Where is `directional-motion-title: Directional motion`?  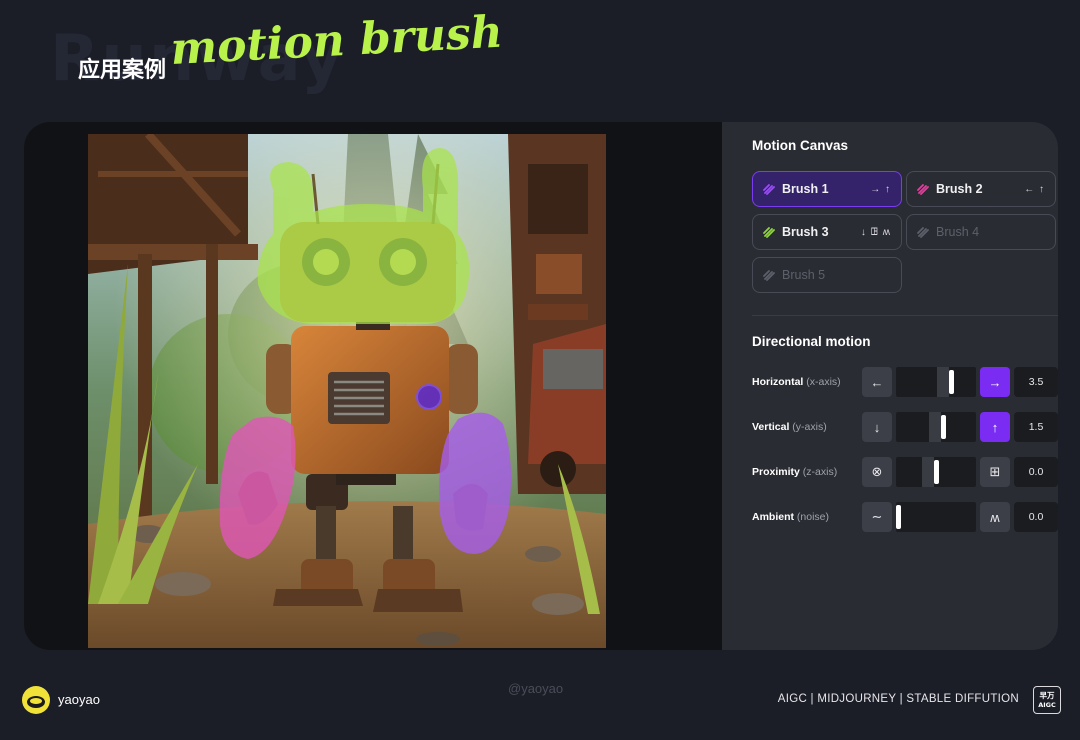
directional-motion-title: Directional motion is located at coordinates (811, 341).